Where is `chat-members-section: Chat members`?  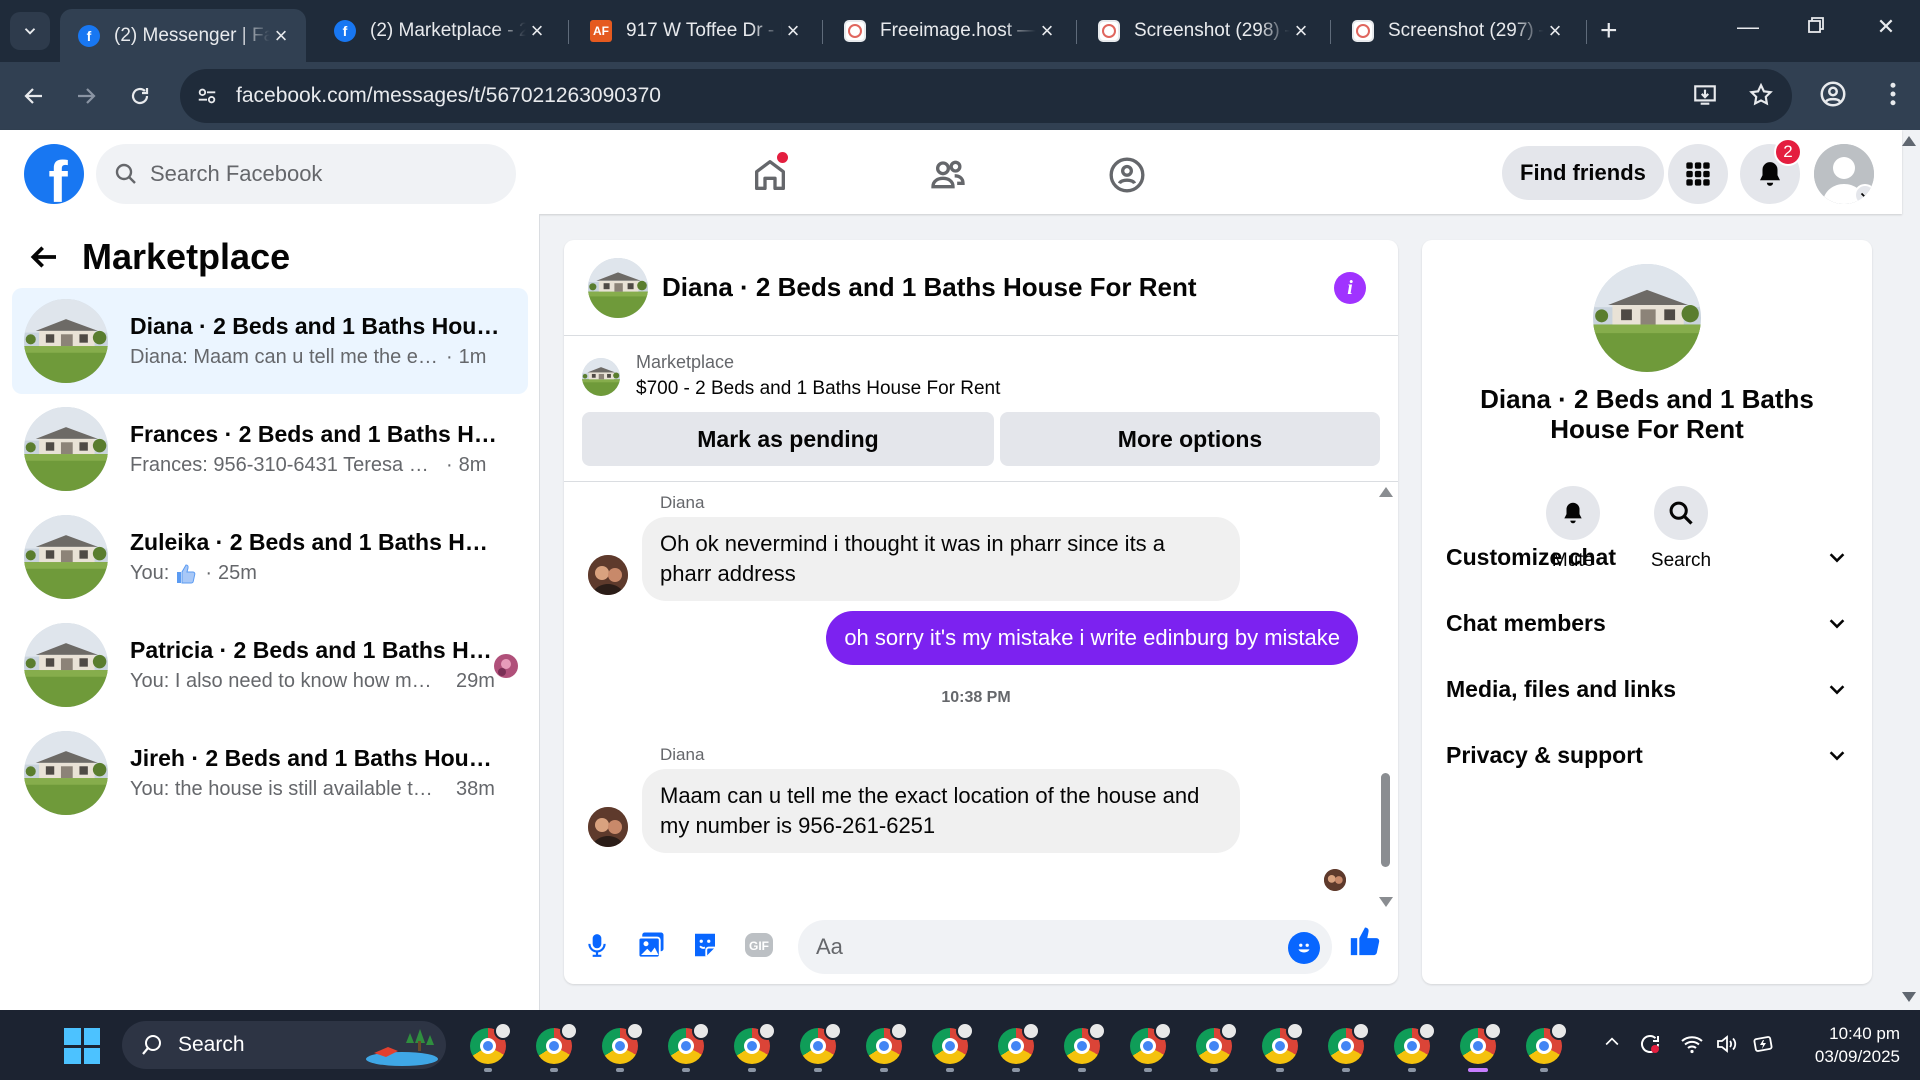
chat-members-section: Chat members is located at coordinates (1647, 623).